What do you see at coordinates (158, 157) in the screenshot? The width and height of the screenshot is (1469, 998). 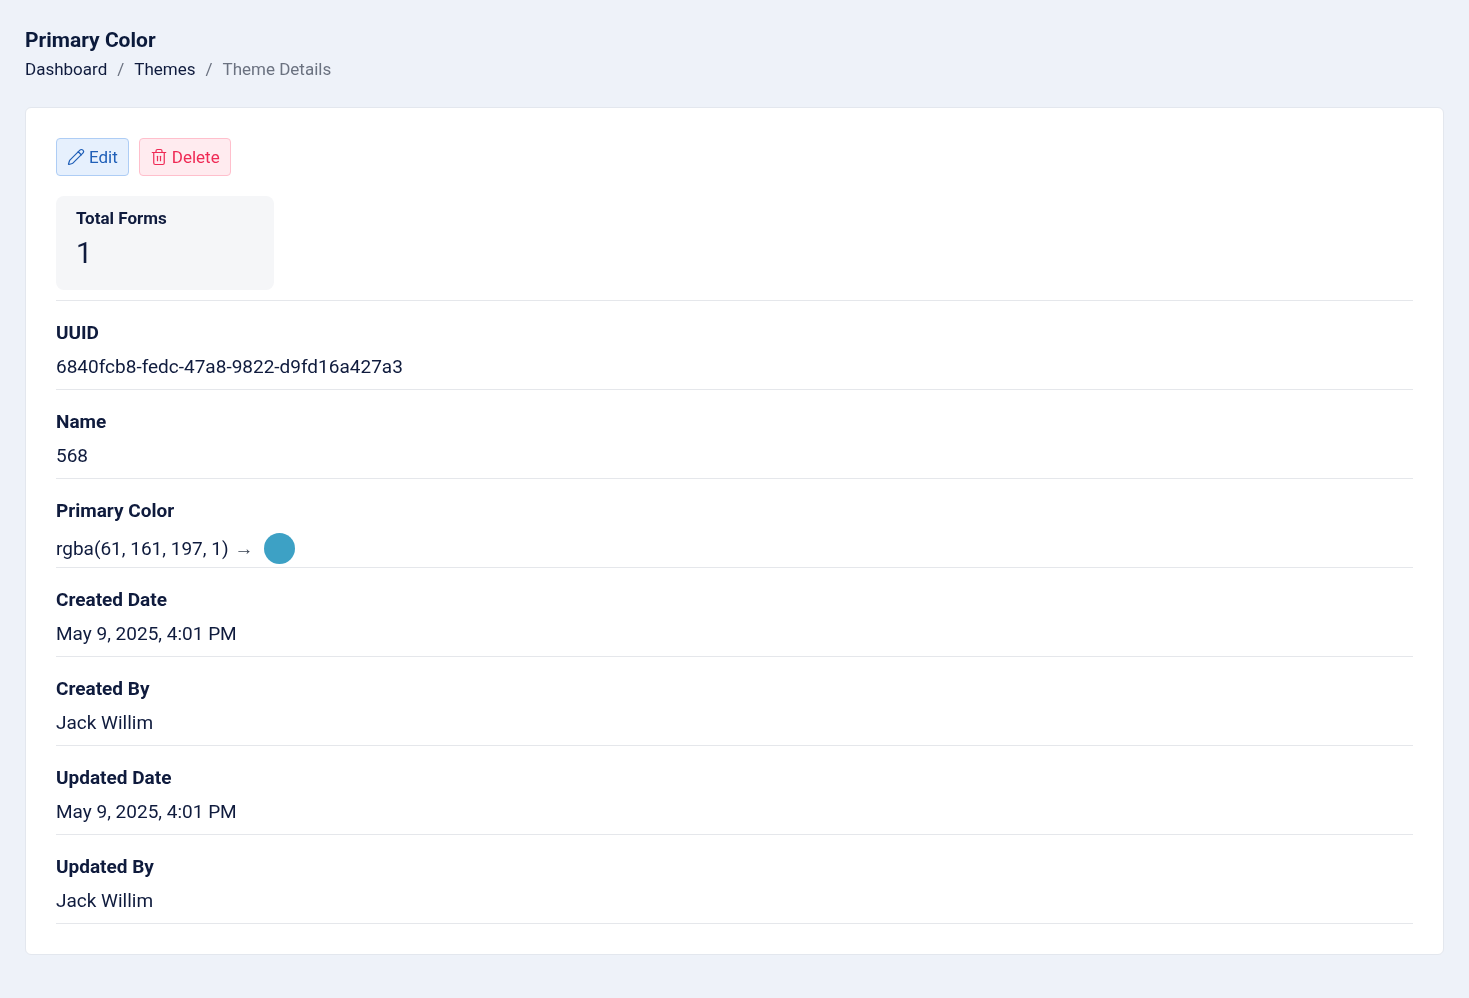 I see `trash-icon` at bounding box center [158, 157].